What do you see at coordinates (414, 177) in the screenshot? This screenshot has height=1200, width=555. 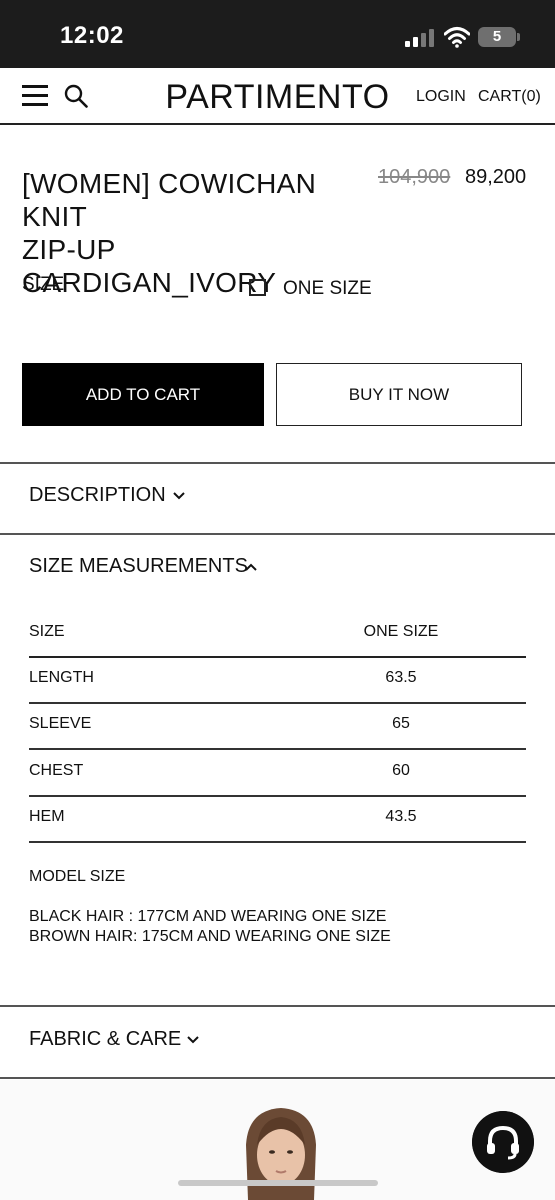 I see `original-price: 104,900` at bounding box center [414, 177].